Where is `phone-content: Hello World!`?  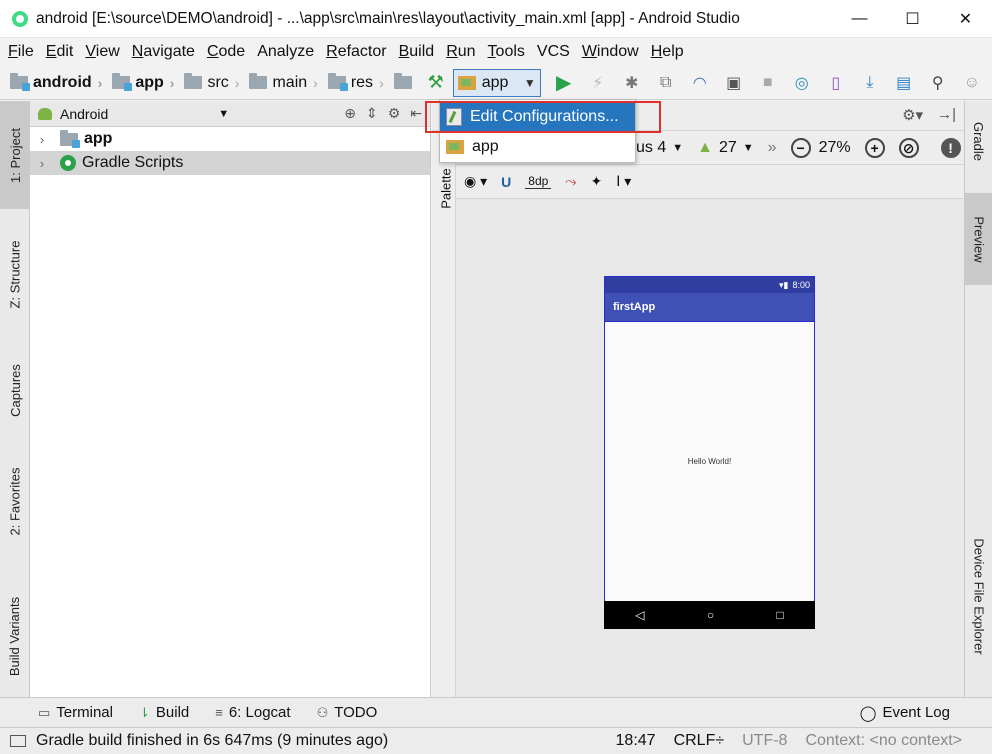
phone-content: Hello World! is located at coordinates (709, 461).